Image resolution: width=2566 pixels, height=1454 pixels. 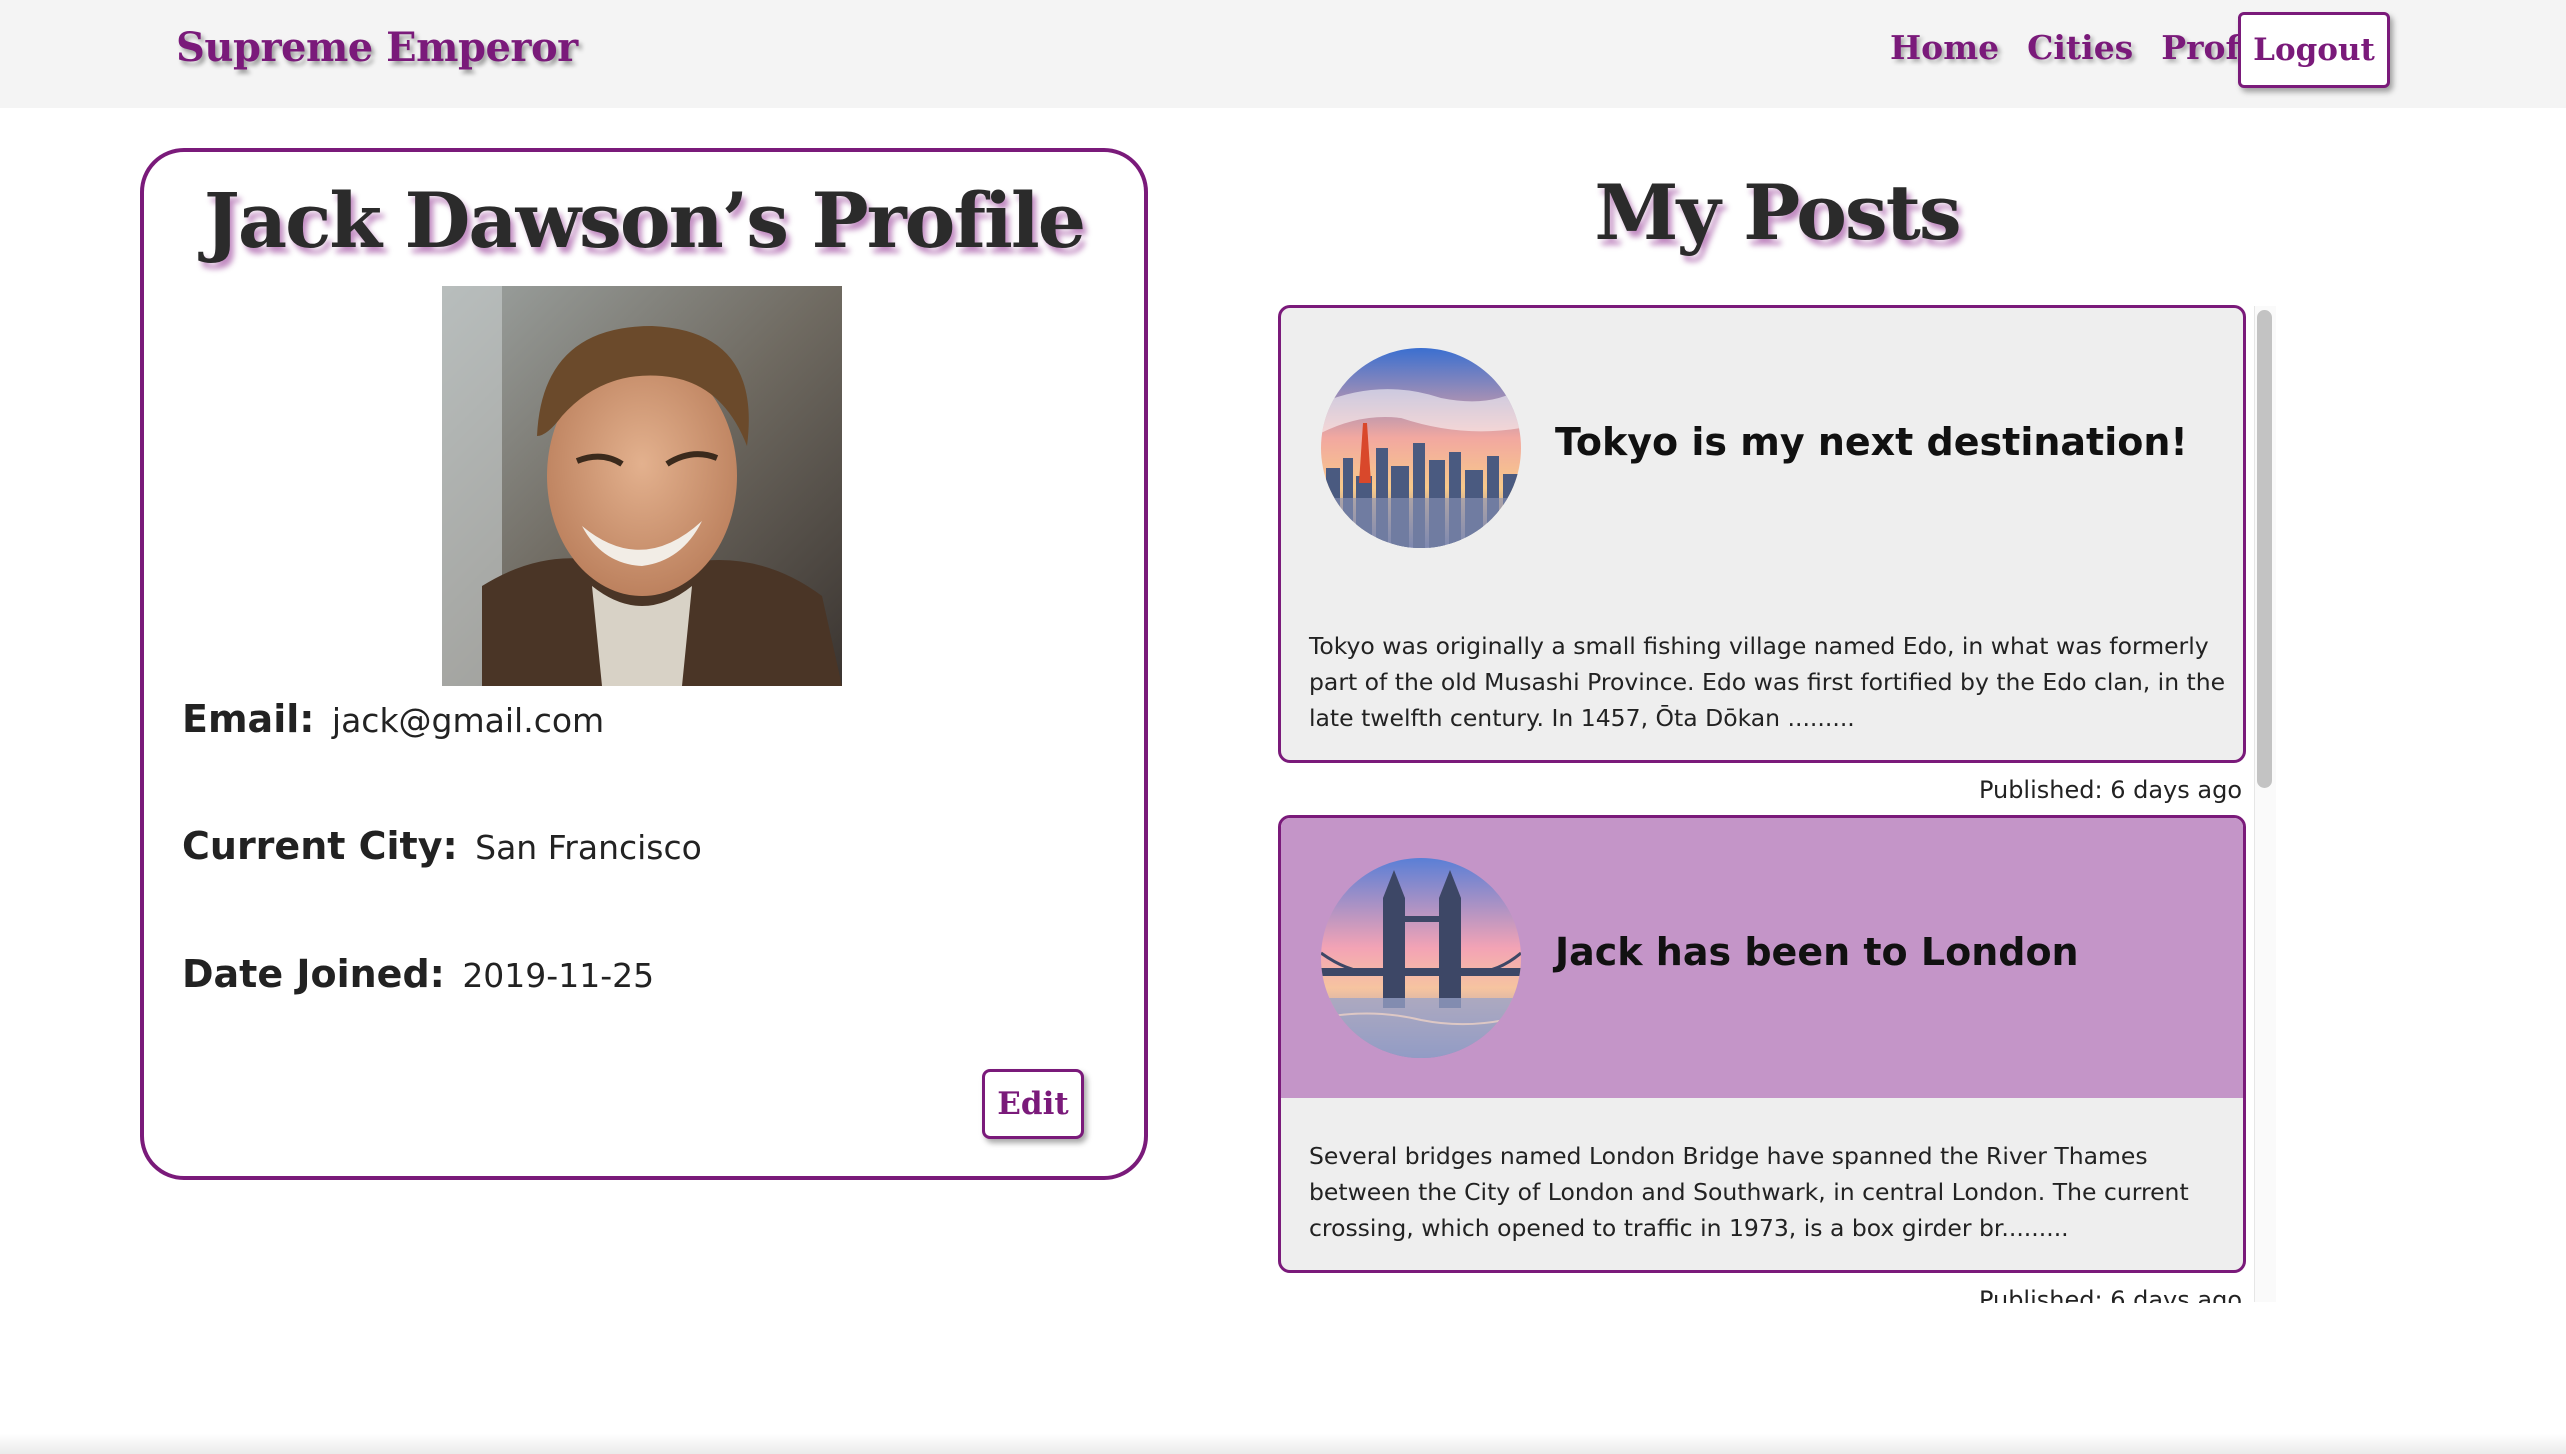 What do you see at coordinates (2080, 47) in the screenshot?
I see `nav-cities-link: Cities` at bounding box center [2080, 47].